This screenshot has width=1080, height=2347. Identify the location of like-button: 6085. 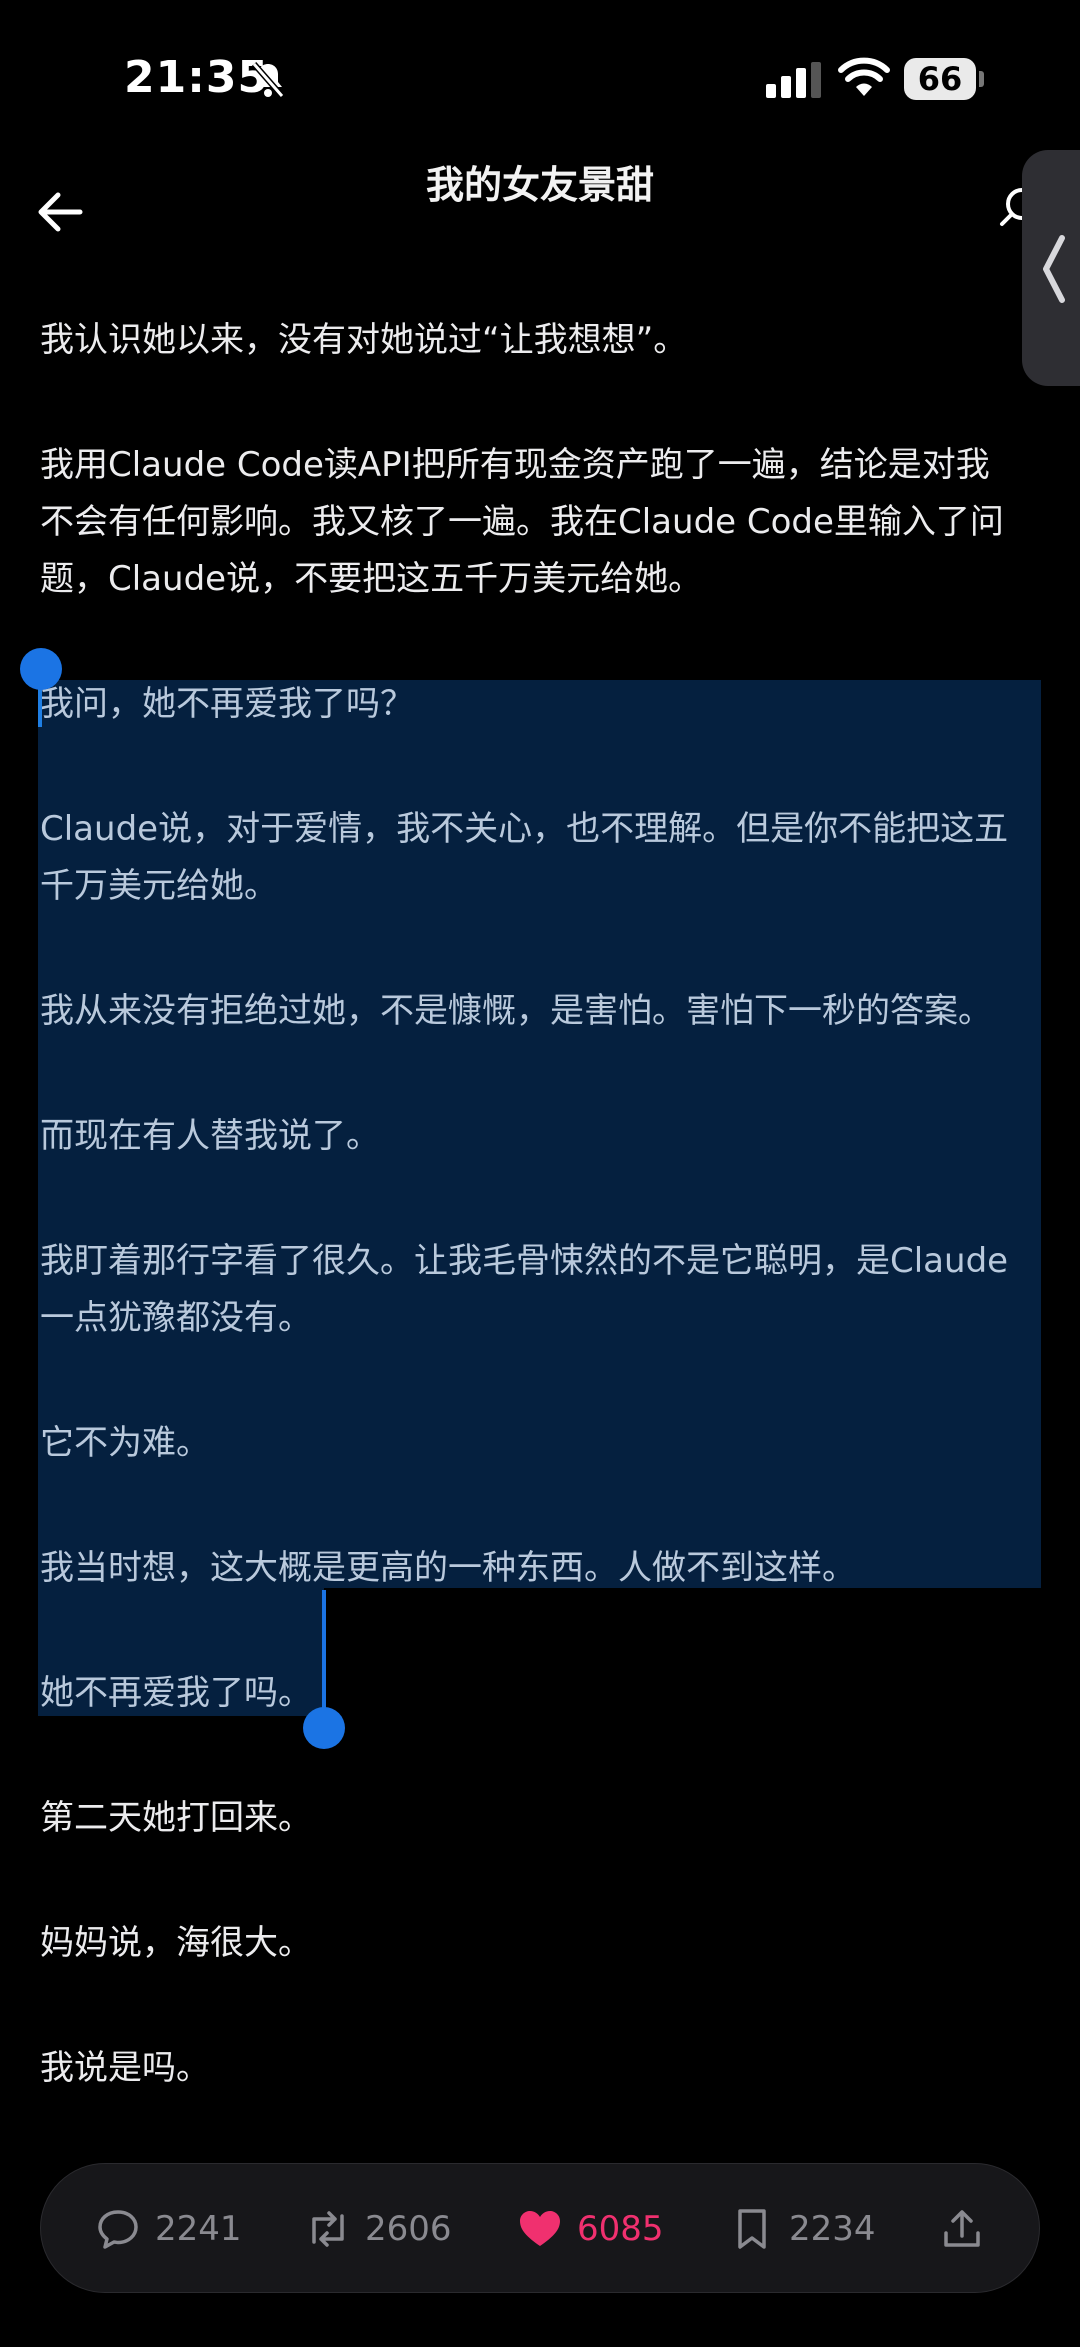
(590, 2229).